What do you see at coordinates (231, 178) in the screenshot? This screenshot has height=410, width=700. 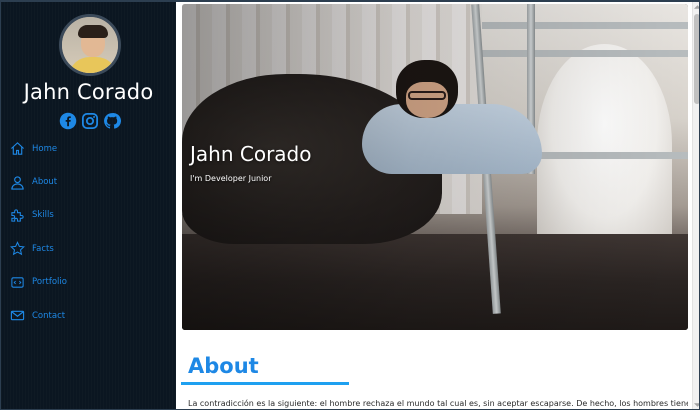 I see `hero-subtitle: I'm Developer Junior` at bounding box center [231, 178].